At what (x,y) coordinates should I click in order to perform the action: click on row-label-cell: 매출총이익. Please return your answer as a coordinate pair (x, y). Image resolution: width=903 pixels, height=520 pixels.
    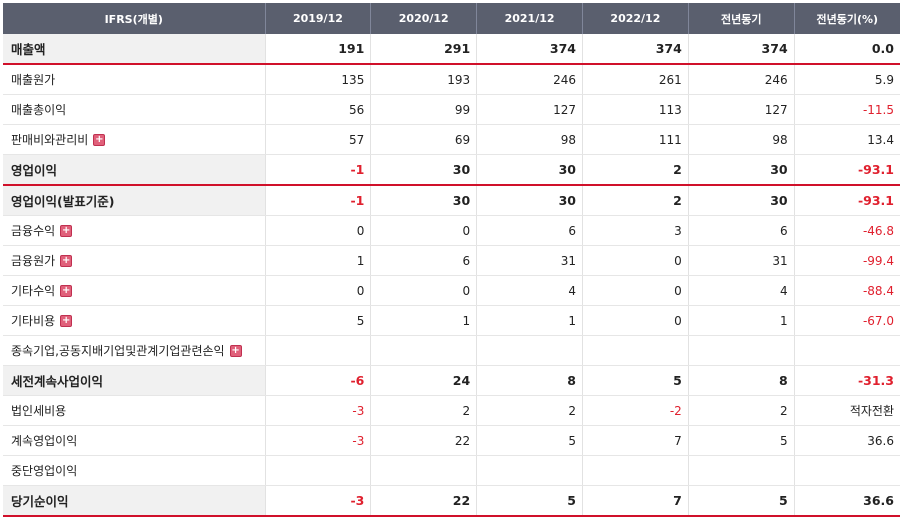
    Looking at the image, I should click on (134, 109).